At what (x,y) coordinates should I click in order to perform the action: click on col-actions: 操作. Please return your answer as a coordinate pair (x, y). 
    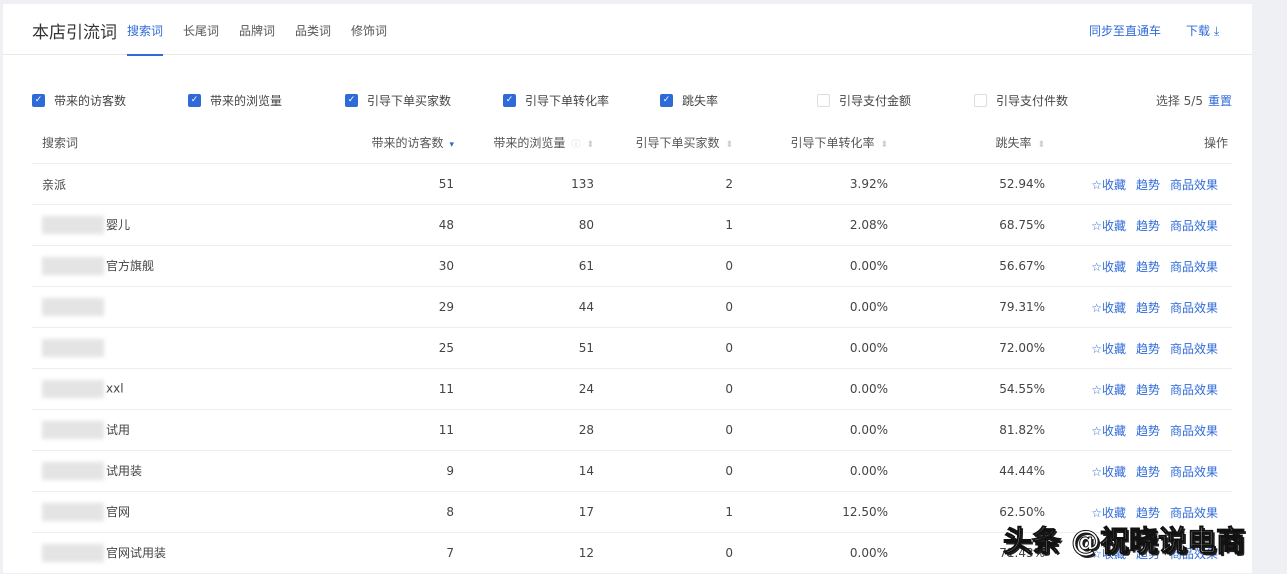
    Looking at the image, I should click on (1139, 143).